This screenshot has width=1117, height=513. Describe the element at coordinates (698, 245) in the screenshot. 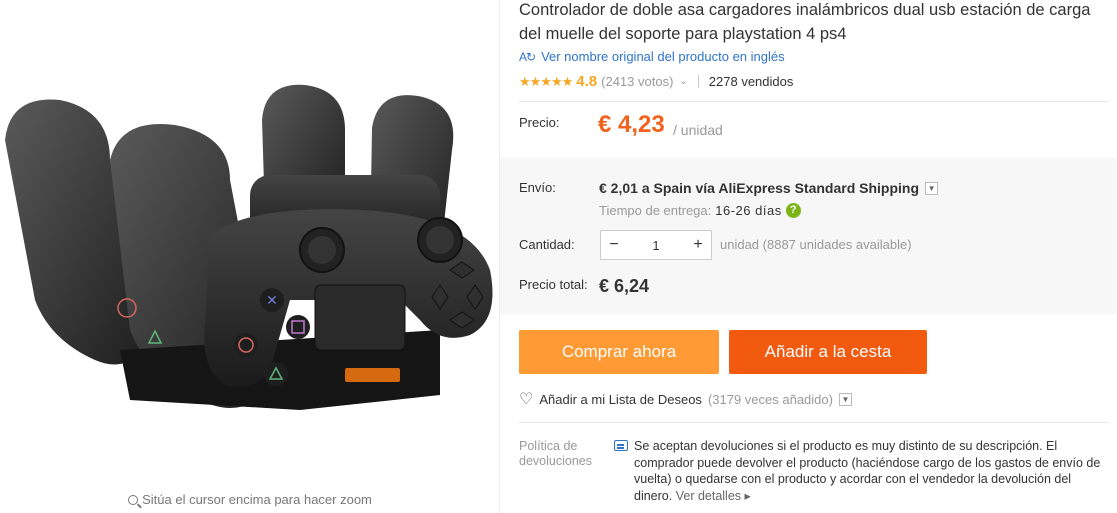

I see `increment-button: +` at that location.